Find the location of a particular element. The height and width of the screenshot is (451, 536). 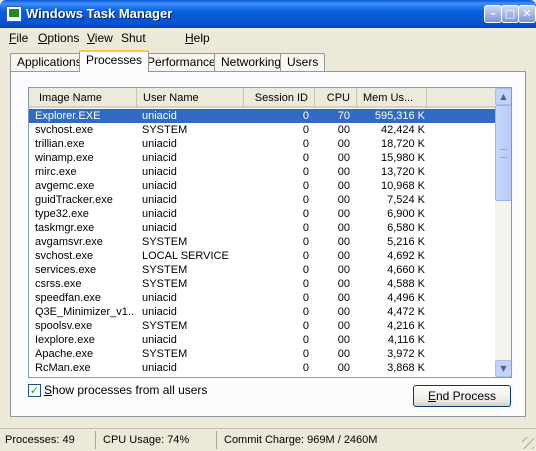

process-row: winamp.exe uniacid 0 00 15,980 K is located at coordinates (262, 158).